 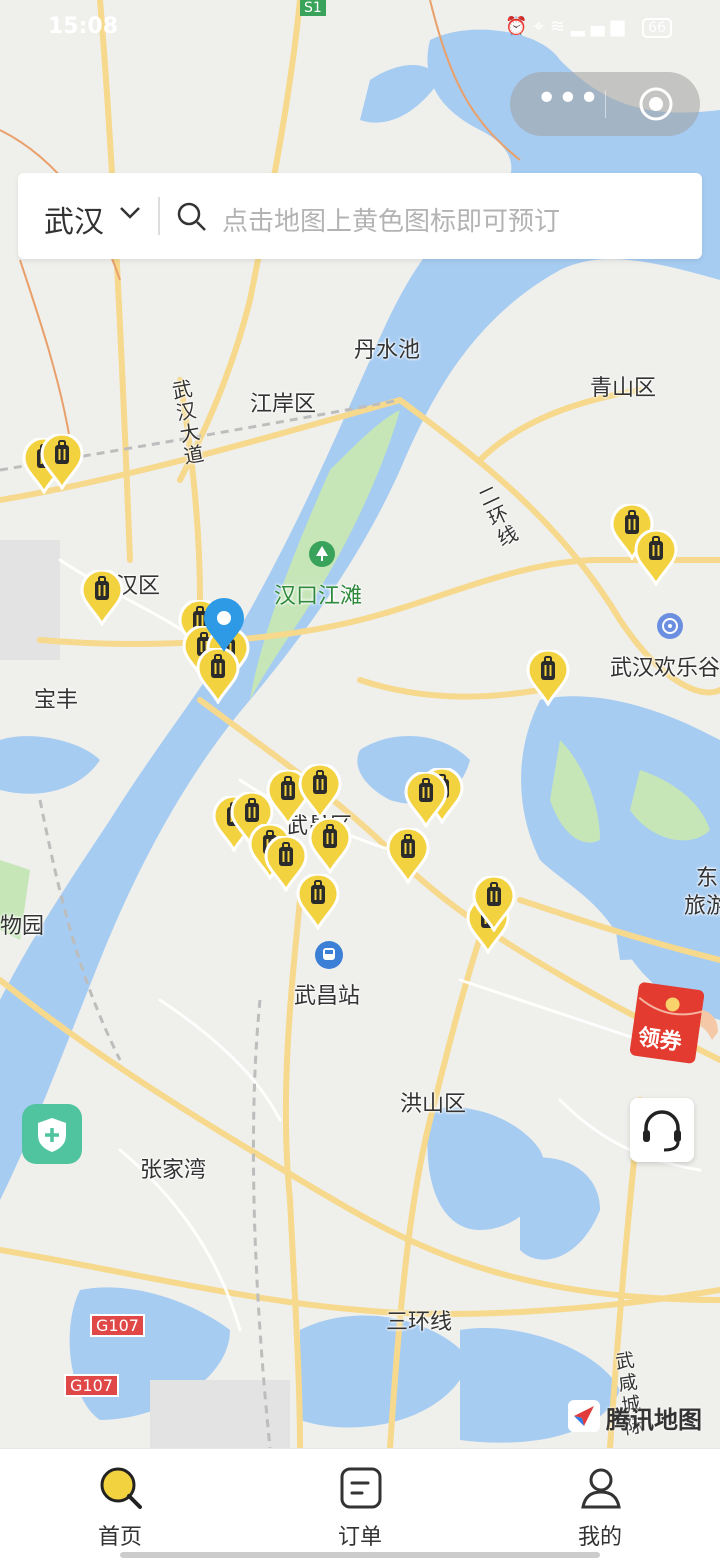 I want to click on capsule-divider, so click(x=605, y=104).